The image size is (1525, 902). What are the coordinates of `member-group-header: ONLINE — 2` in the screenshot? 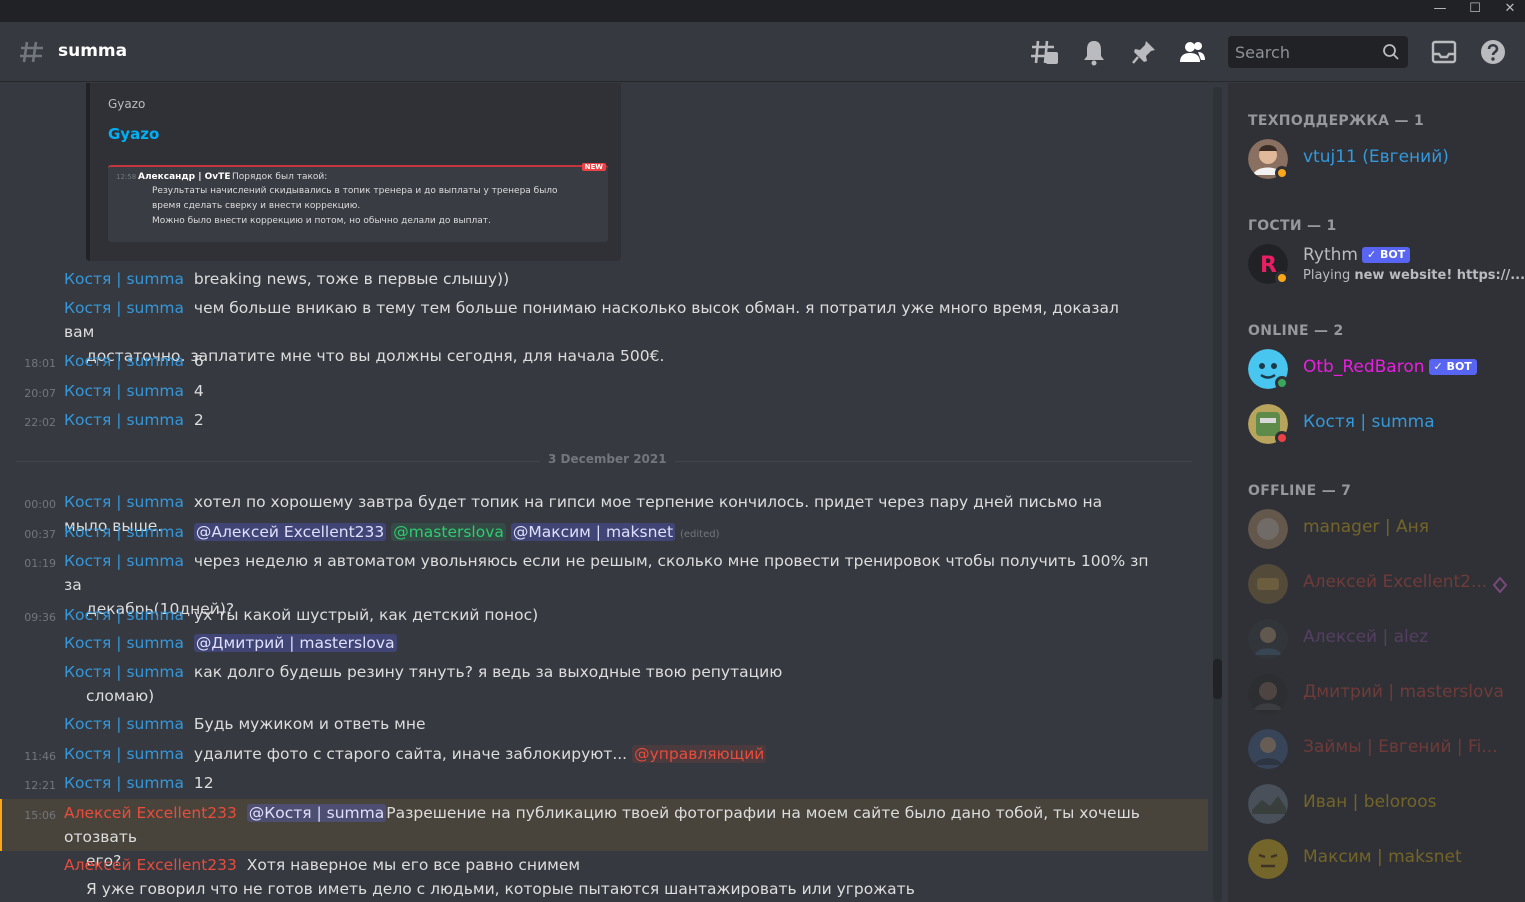 It's located at (1296, 331).